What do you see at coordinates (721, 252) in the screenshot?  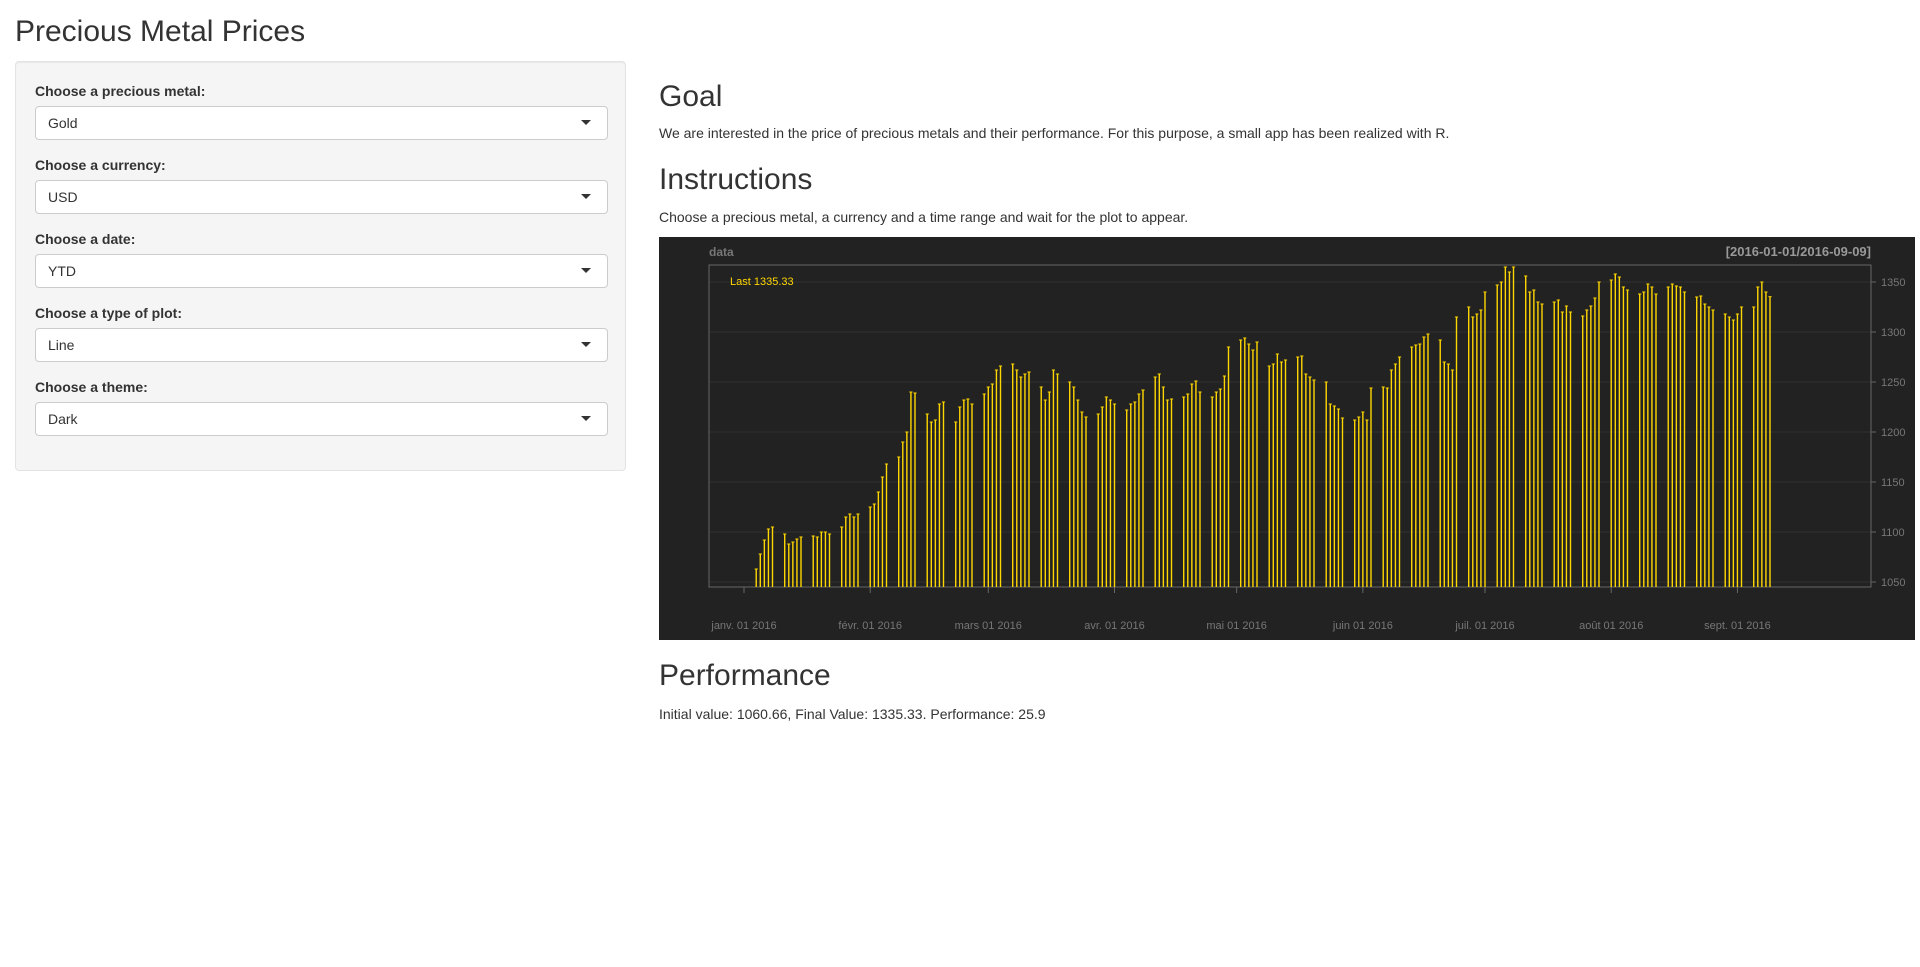 I see `chart-title: data` at bounding box center [721, 252].